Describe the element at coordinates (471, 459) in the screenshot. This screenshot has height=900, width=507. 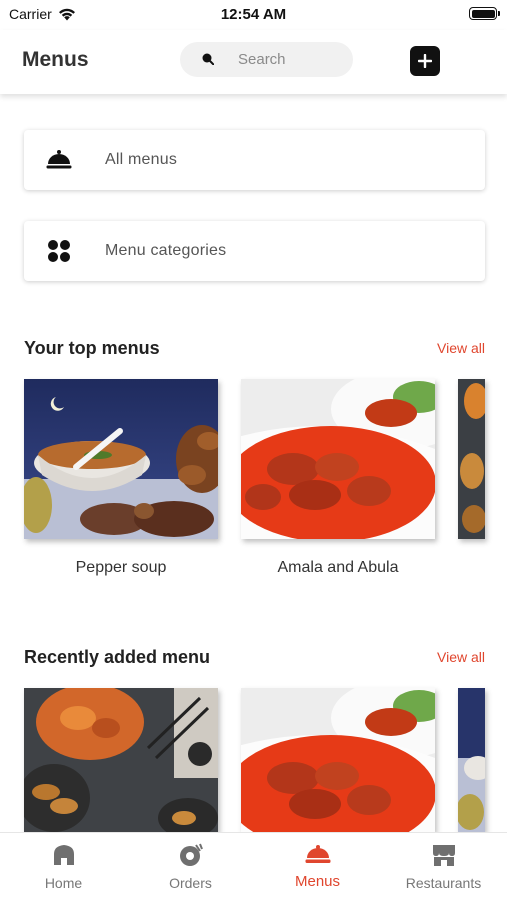
I see `menu-image-partial` at that location.